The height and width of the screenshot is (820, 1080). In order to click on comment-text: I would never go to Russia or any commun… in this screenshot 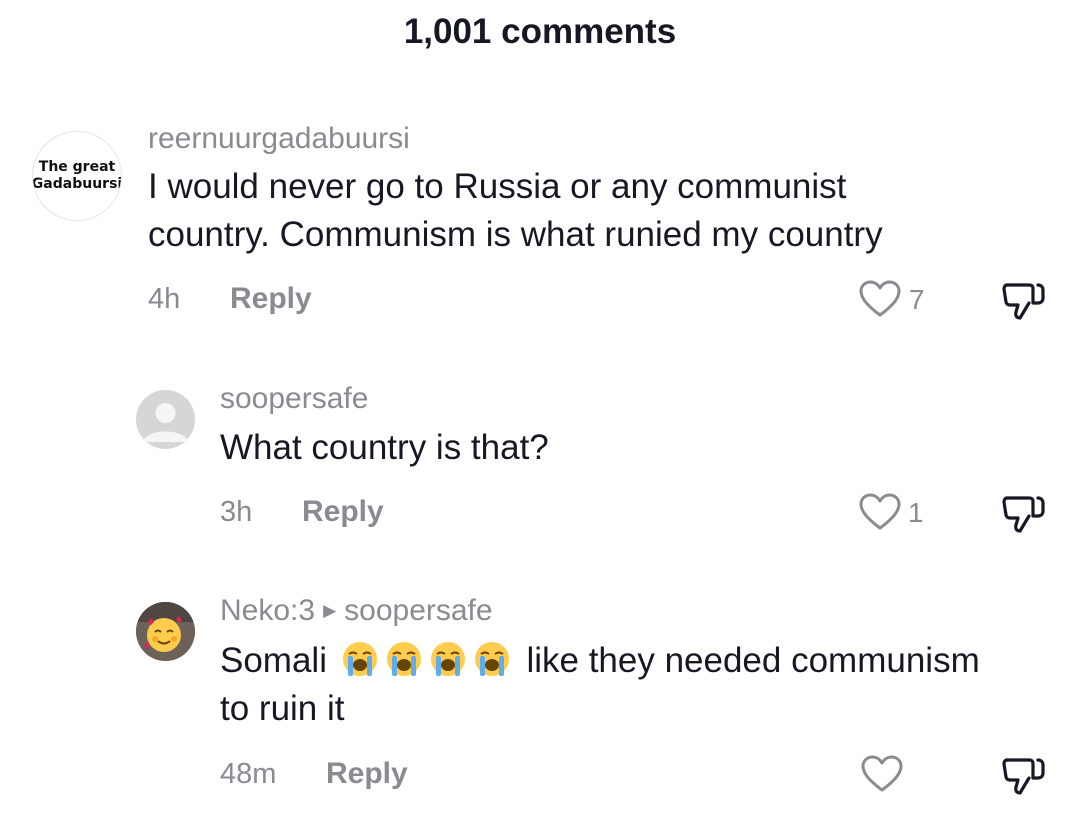, I will do `click(515, 211)`.